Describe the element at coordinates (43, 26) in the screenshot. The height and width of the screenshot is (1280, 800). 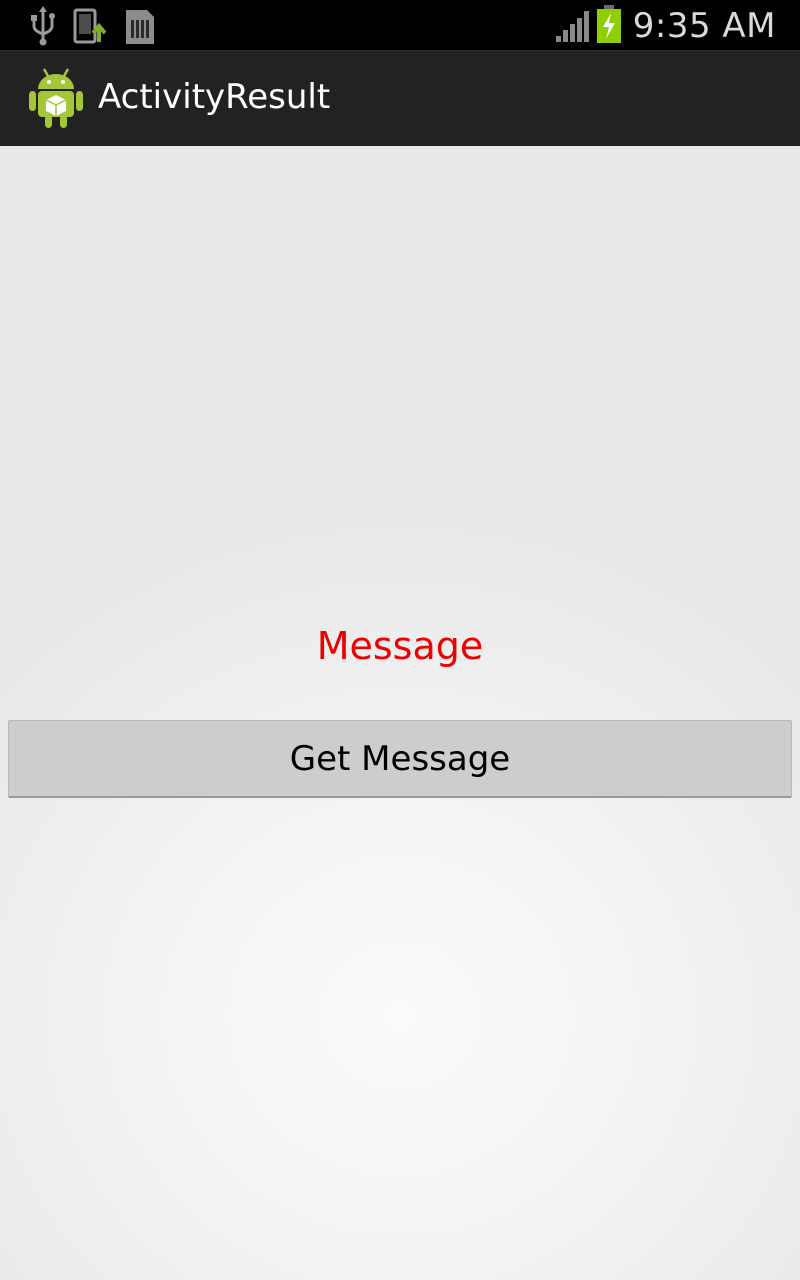
I see `usb-icon` at that location.